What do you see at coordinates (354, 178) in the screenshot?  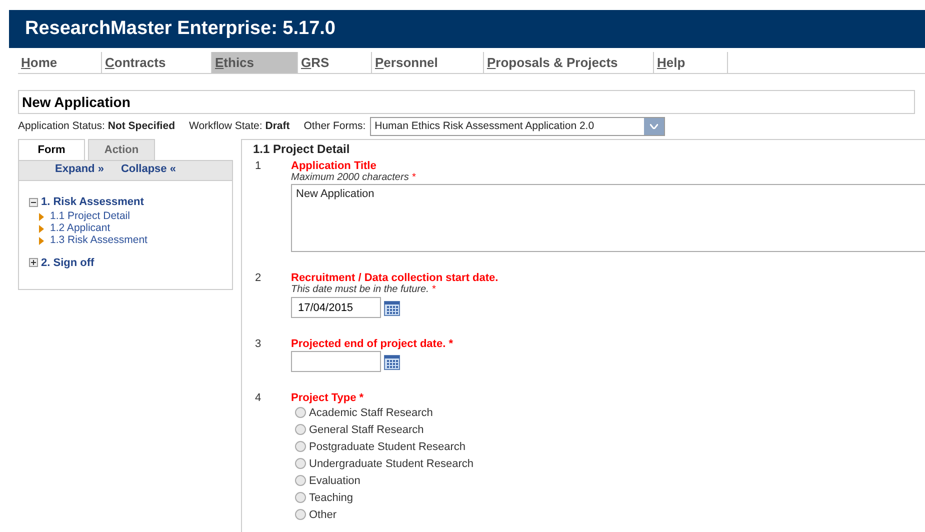 I see `question-hint: Maximum 2000 characters *` at bounding box center [354, 178].